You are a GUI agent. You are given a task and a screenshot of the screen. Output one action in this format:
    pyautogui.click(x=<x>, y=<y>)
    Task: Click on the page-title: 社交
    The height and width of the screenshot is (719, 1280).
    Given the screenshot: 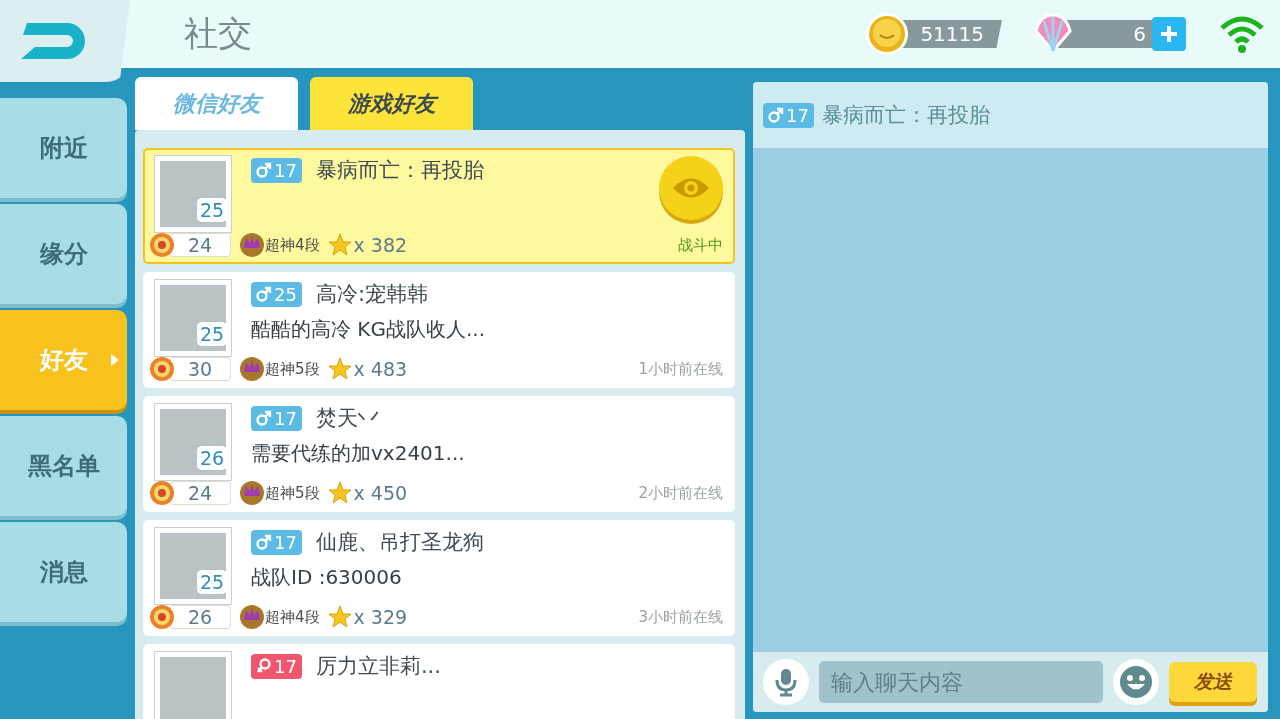 What is the action you would take?
    pyautogui.click(x=218, y=33)
    